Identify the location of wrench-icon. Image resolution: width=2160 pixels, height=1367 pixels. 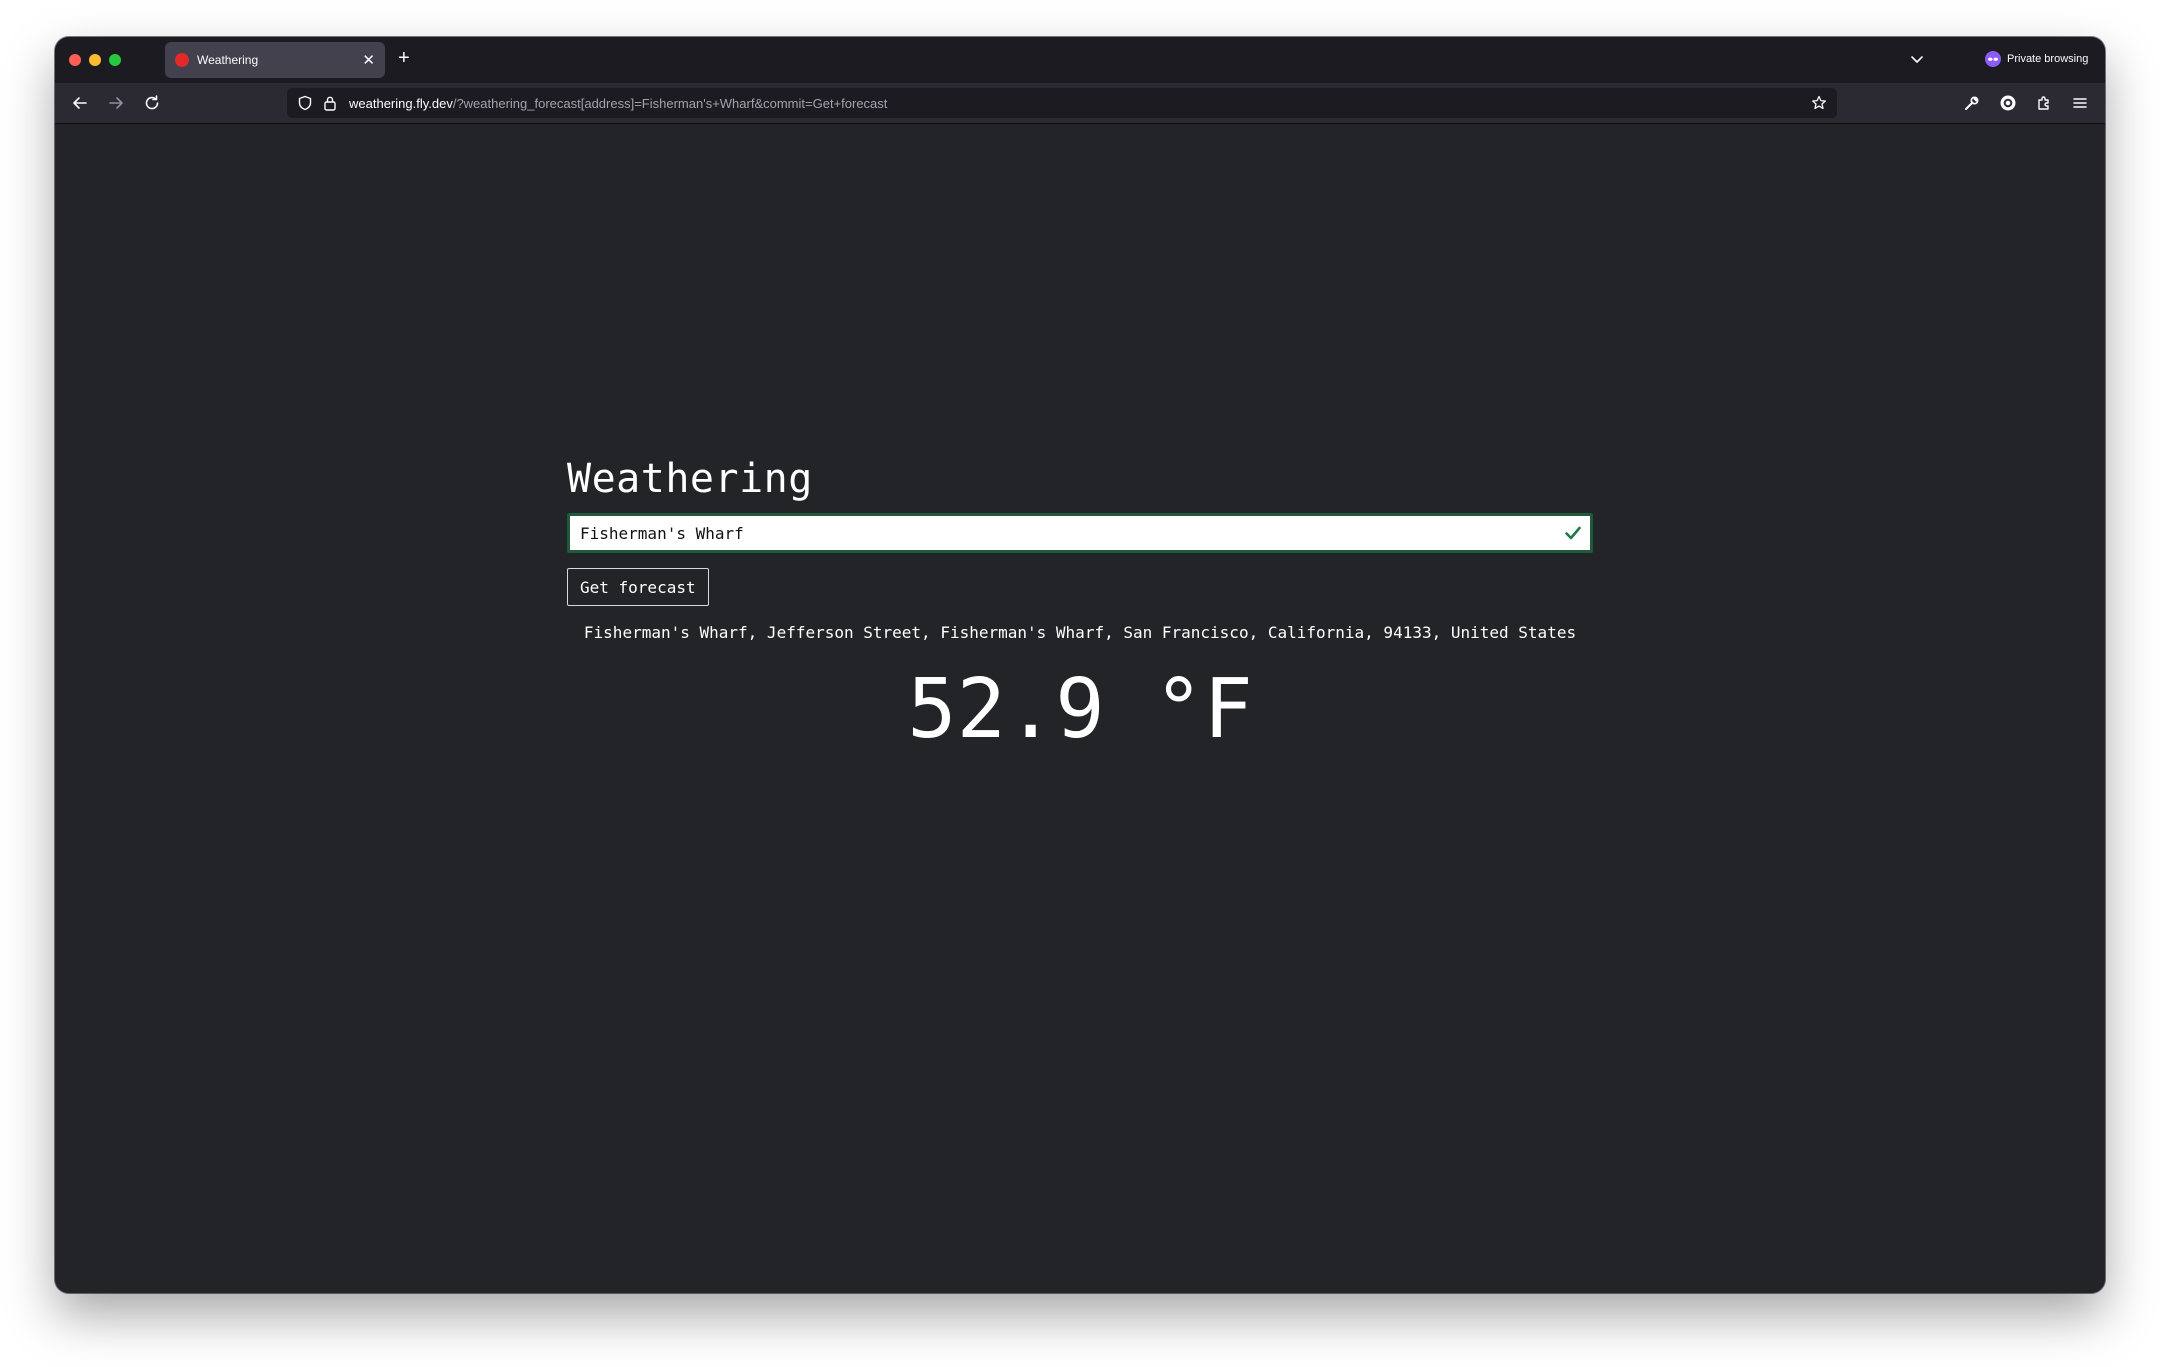
(1972, 103).